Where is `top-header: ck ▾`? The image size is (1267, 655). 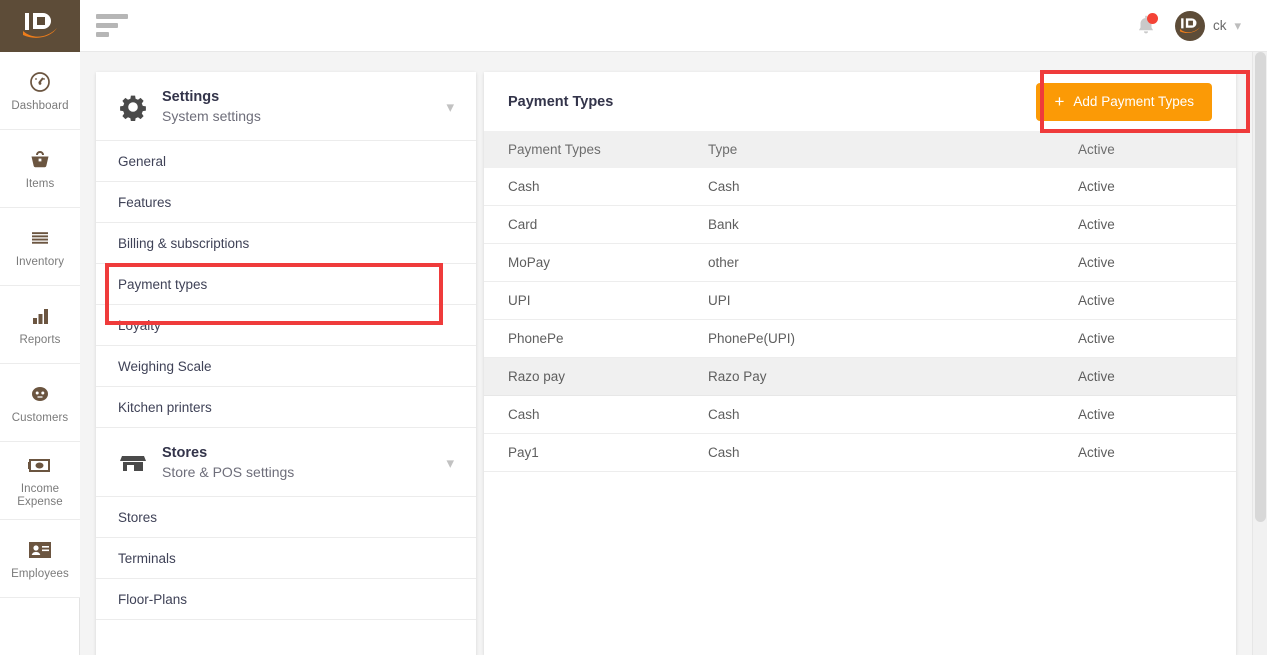 top-header: ck ▾ is located at coordinates (673, 26).